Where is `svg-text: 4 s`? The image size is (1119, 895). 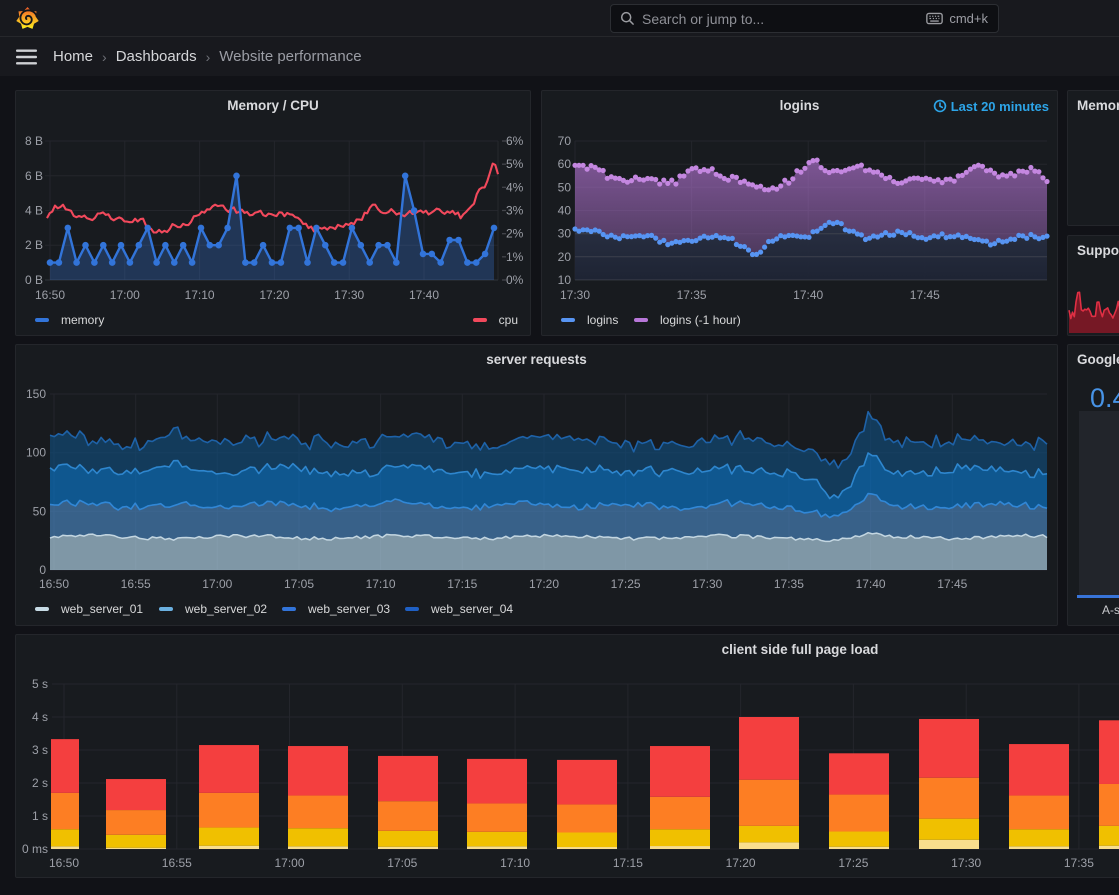 svg-text: 4 s is located at coordinates (40, 717).